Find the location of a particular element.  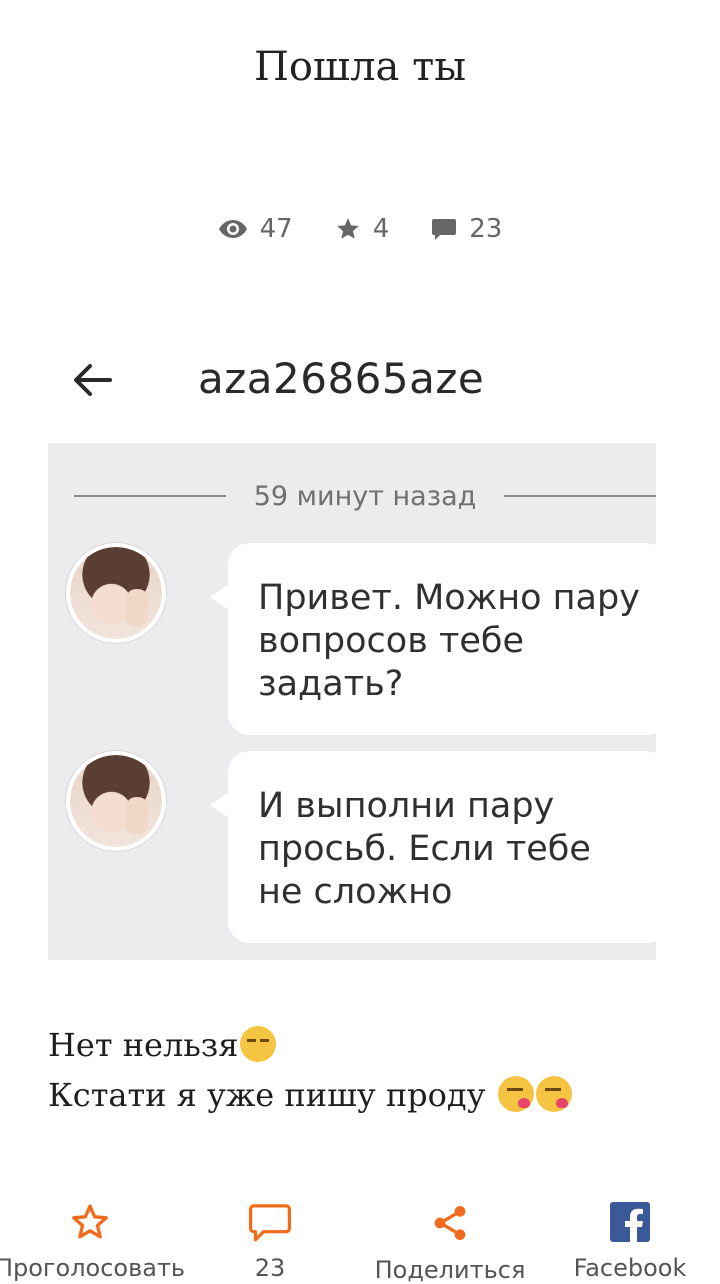

votes-stat: 4 is located at coordinates (362, 229).